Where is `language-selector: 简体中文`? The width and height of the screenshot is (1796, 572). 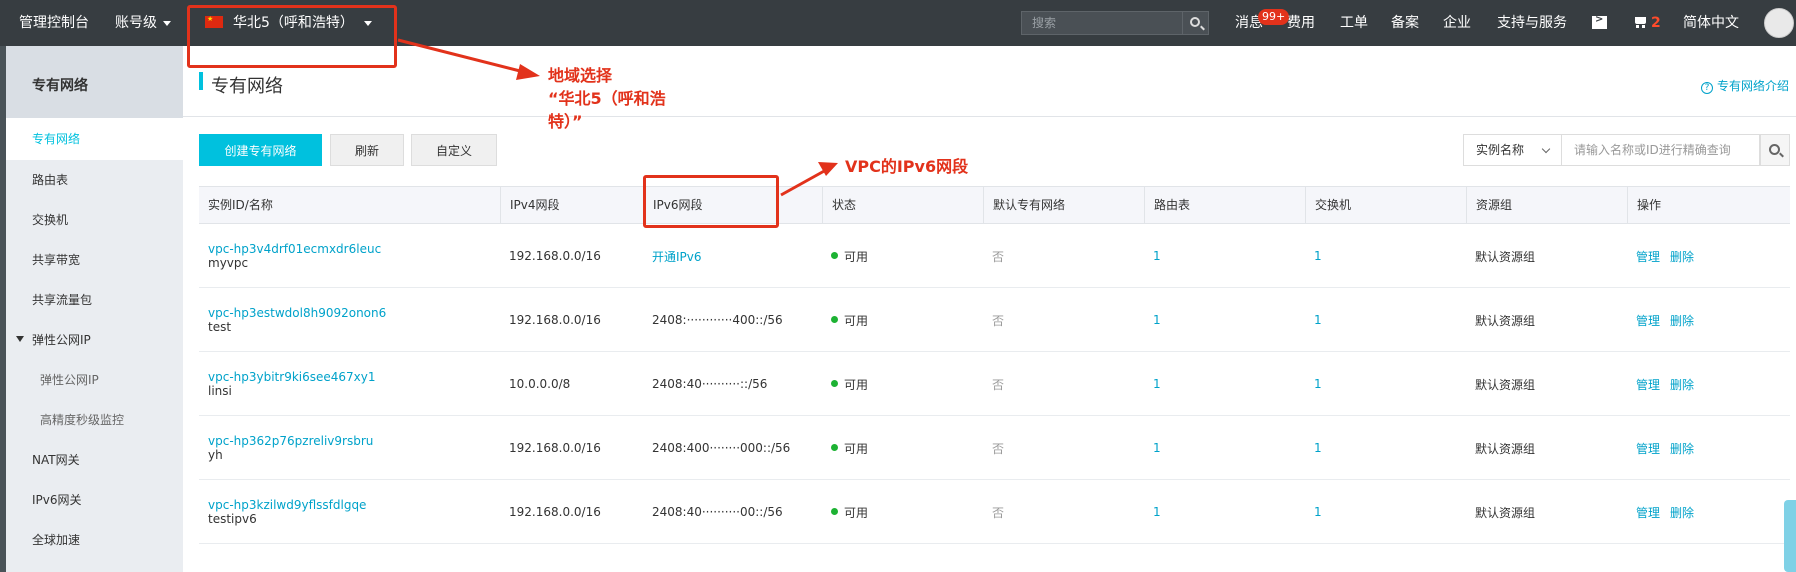
language-selector: 简体中文 is located at coordinates (1711, 23).